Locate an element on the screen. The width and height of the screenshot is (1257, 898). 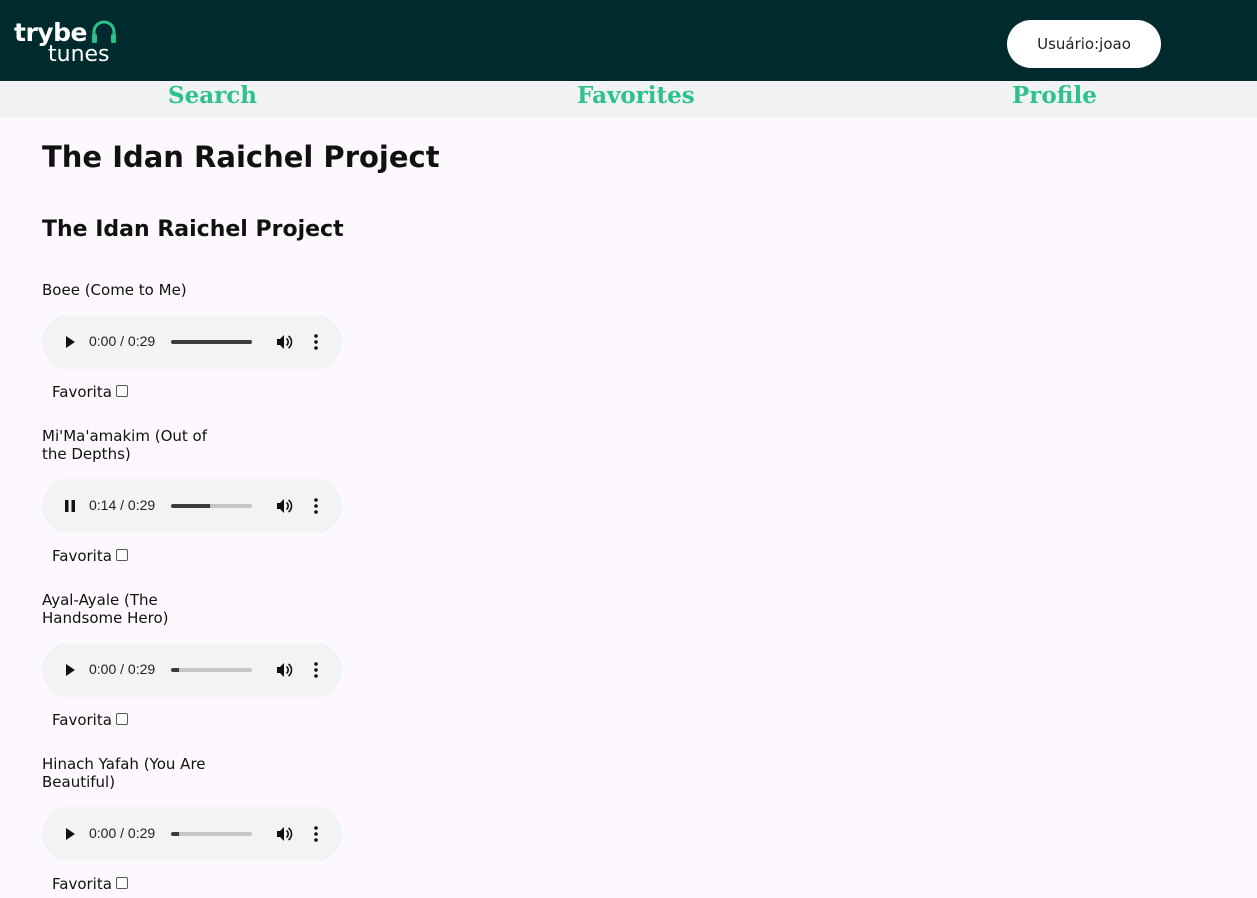
audio-player: 0:14 / 0:29 is located at coordinates (192, 506).